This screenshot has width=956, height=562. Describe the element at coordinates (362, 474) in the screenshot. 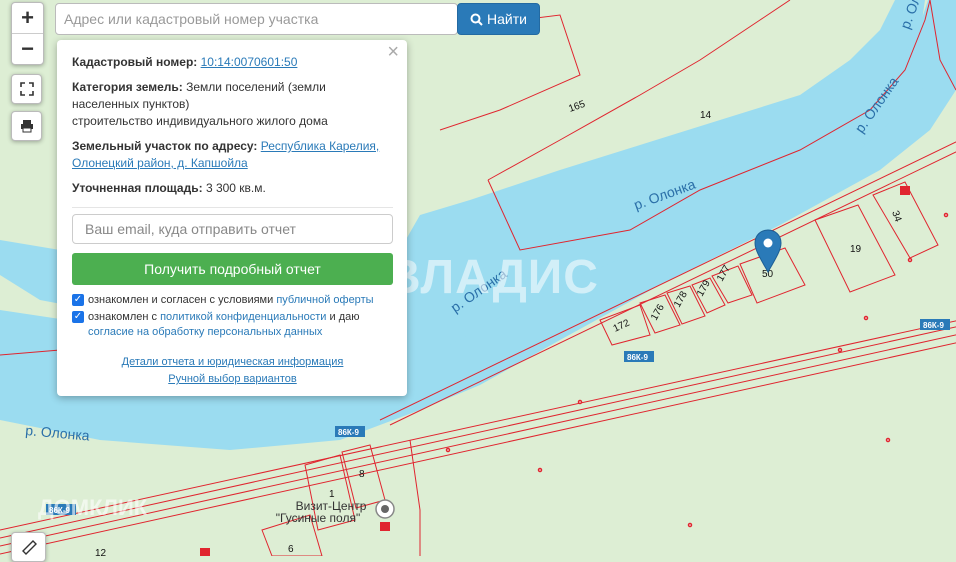

I see `svg-text: 8` at that location.